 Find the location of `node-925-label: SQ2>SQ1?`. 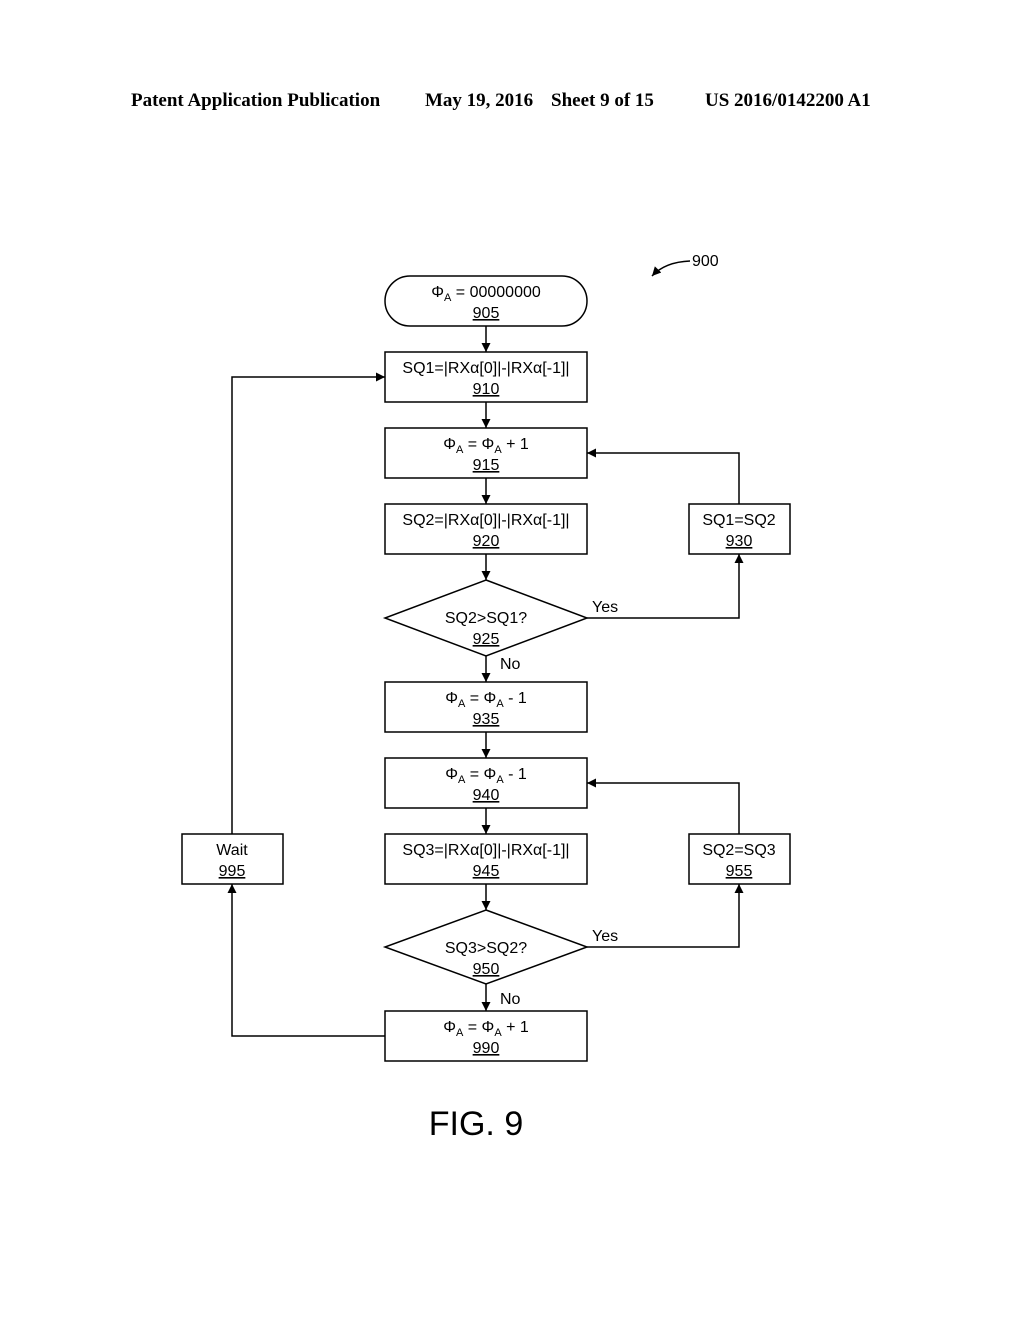

node-925-label: SQ2>SQ1? is located at coordinates (486, 618).